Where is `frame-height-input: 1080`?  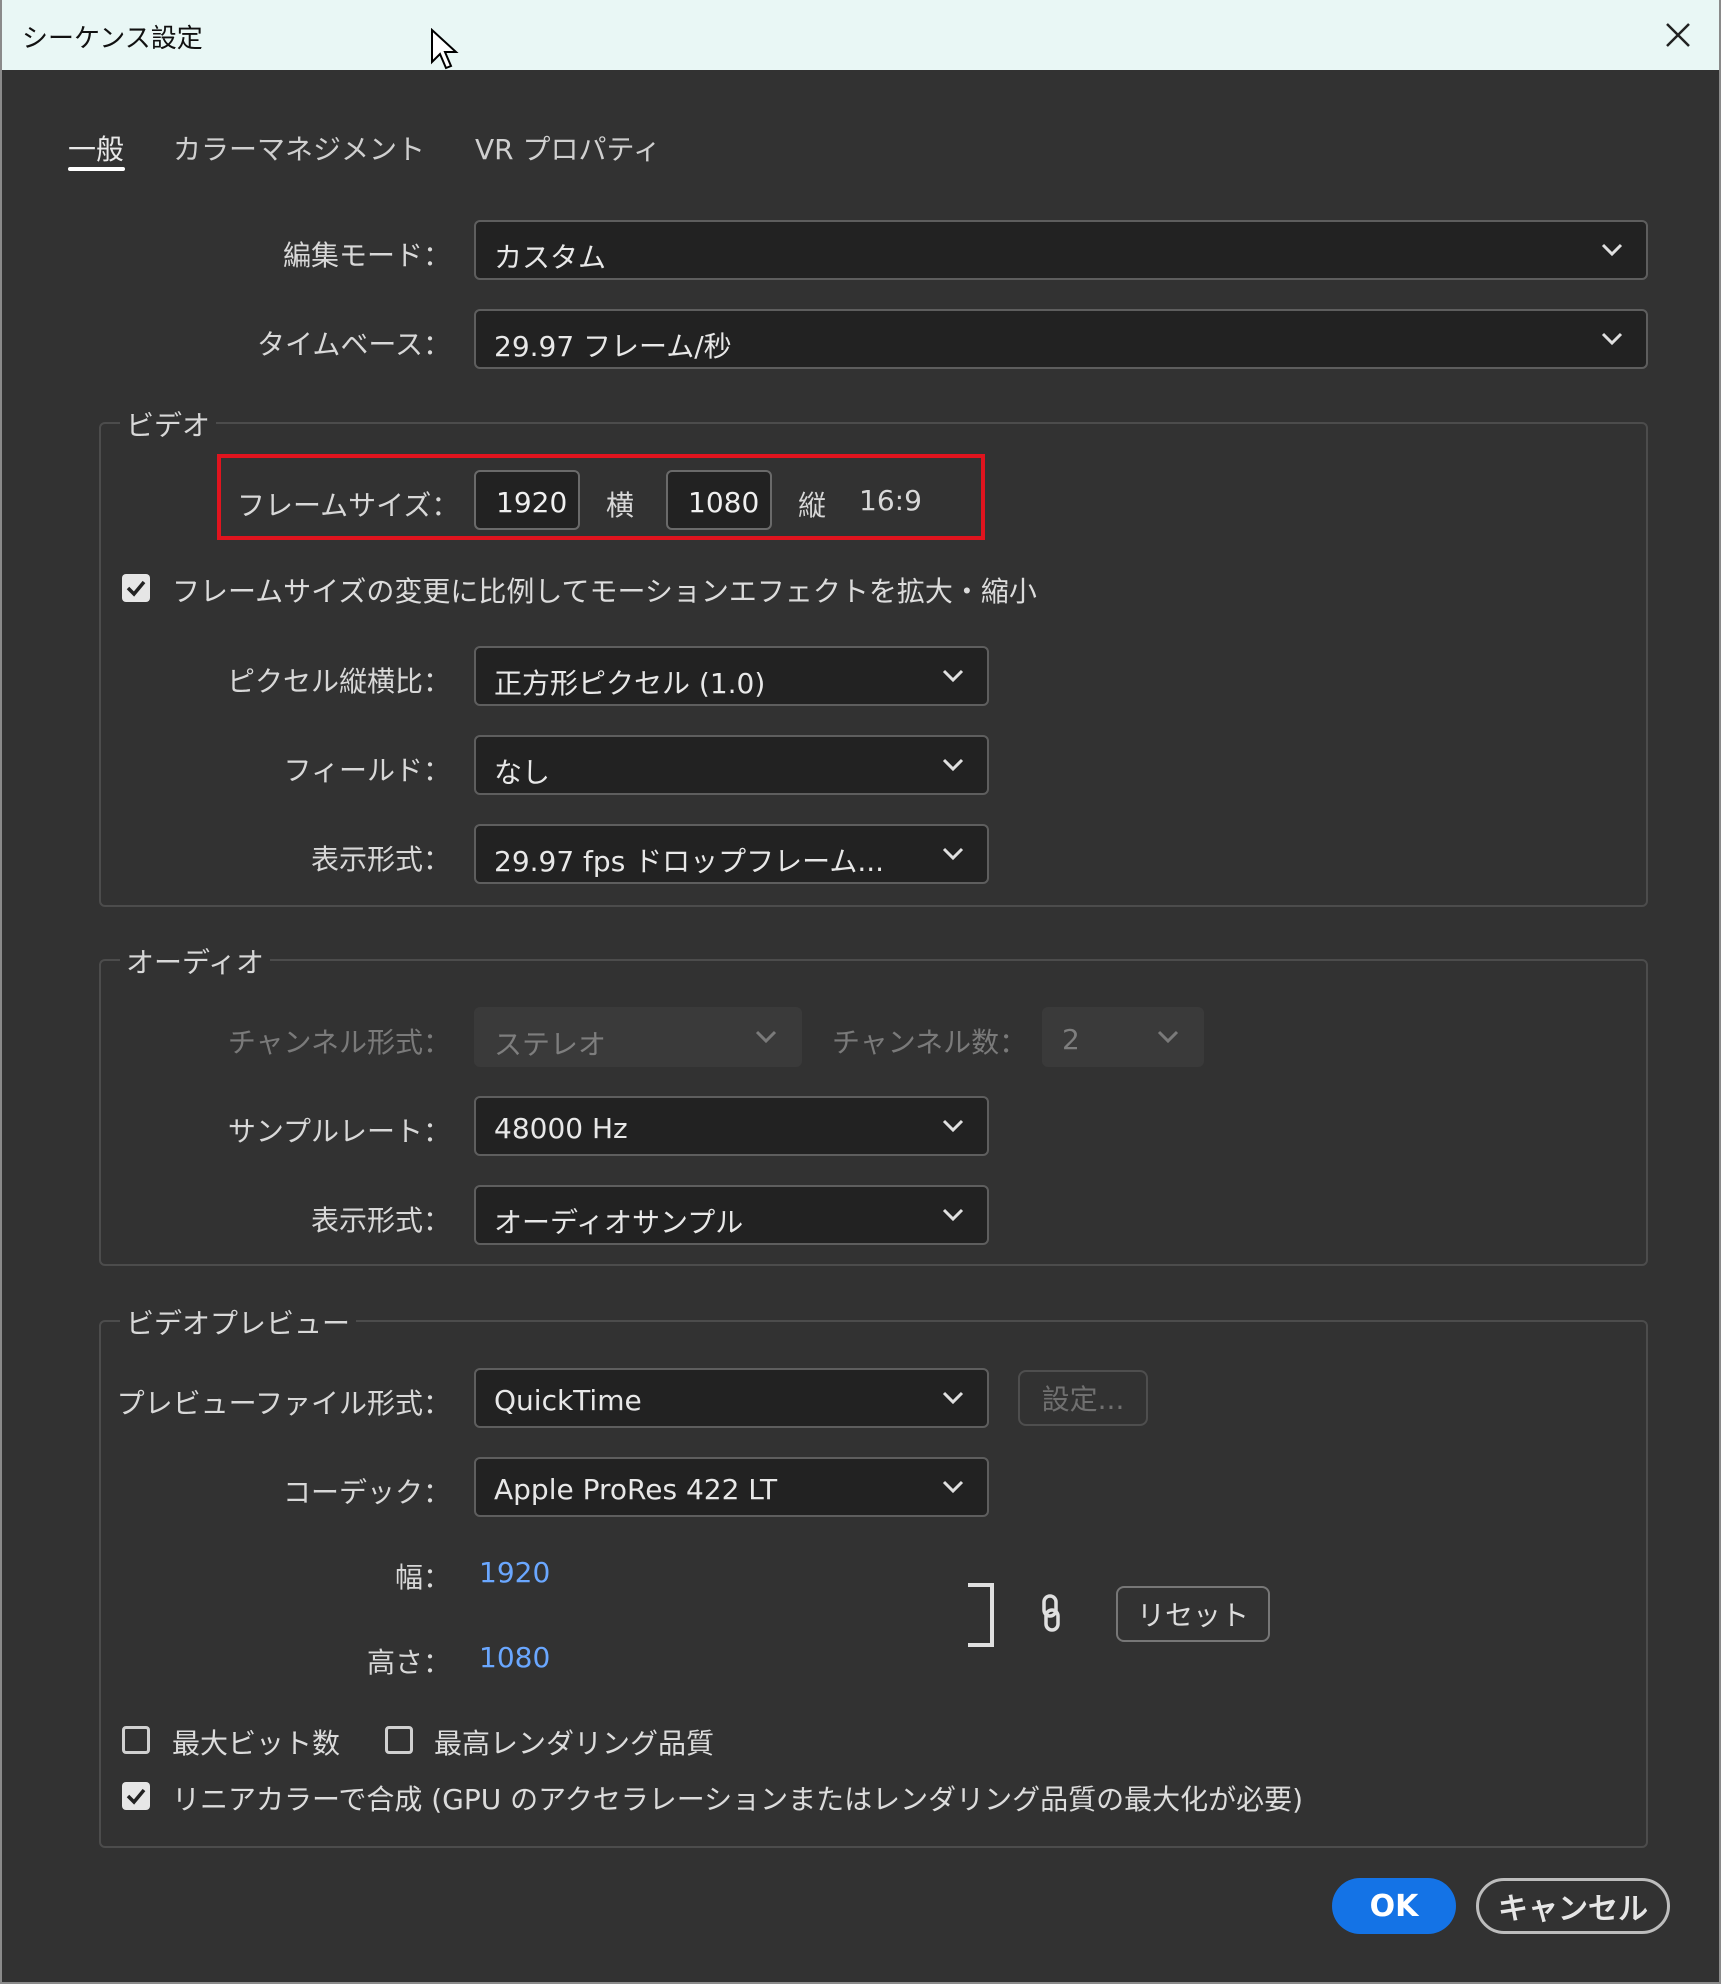 frame-height-input: 1080 is located at coordinates (719, 500).